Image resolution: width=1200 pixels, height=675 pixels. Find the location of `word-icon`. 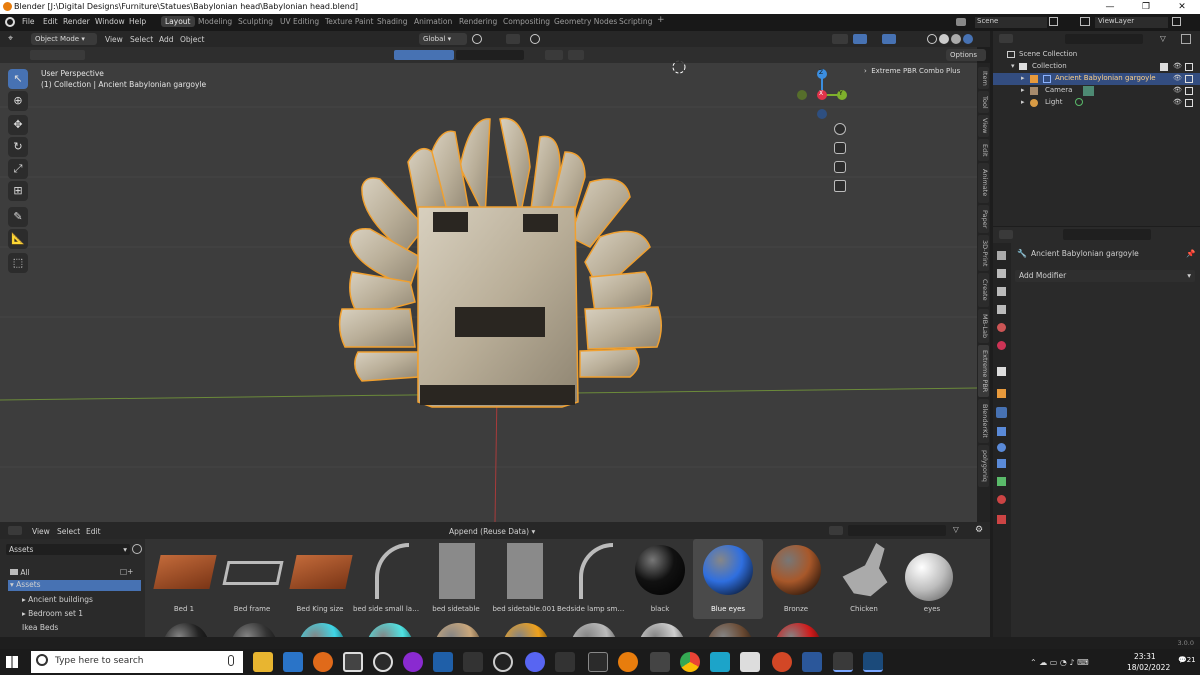

word-icon is located at coordinates (812, 662).